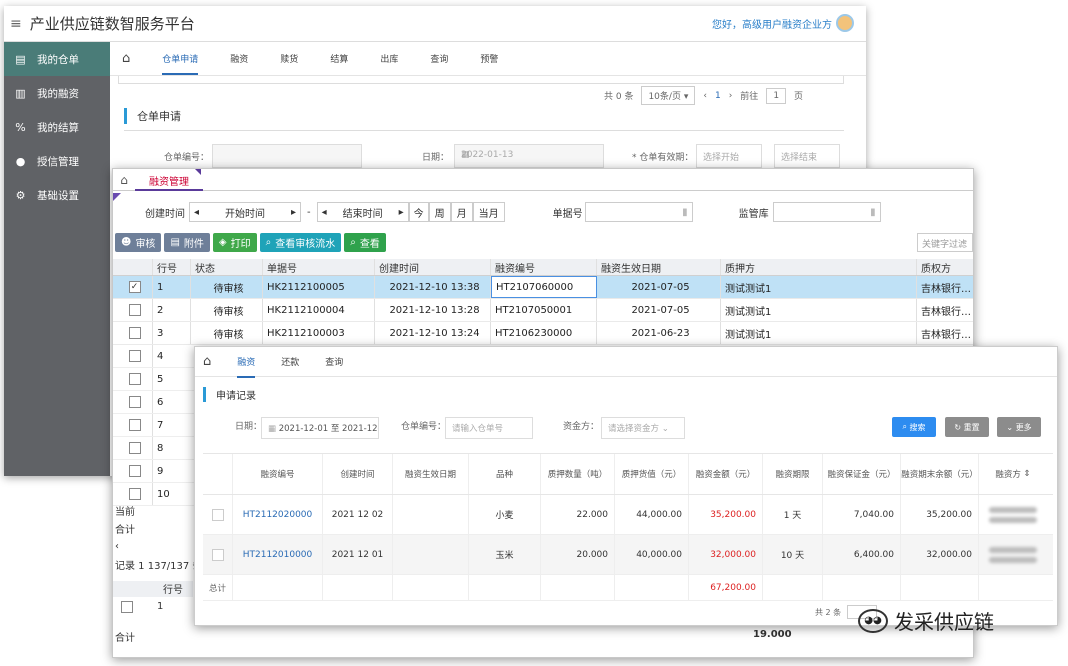 Image resolution: width=1068 pixels, height=666 pixels. Describe the element at coordinates (845, 23) in the screenshot. I see `avatar` at that location.